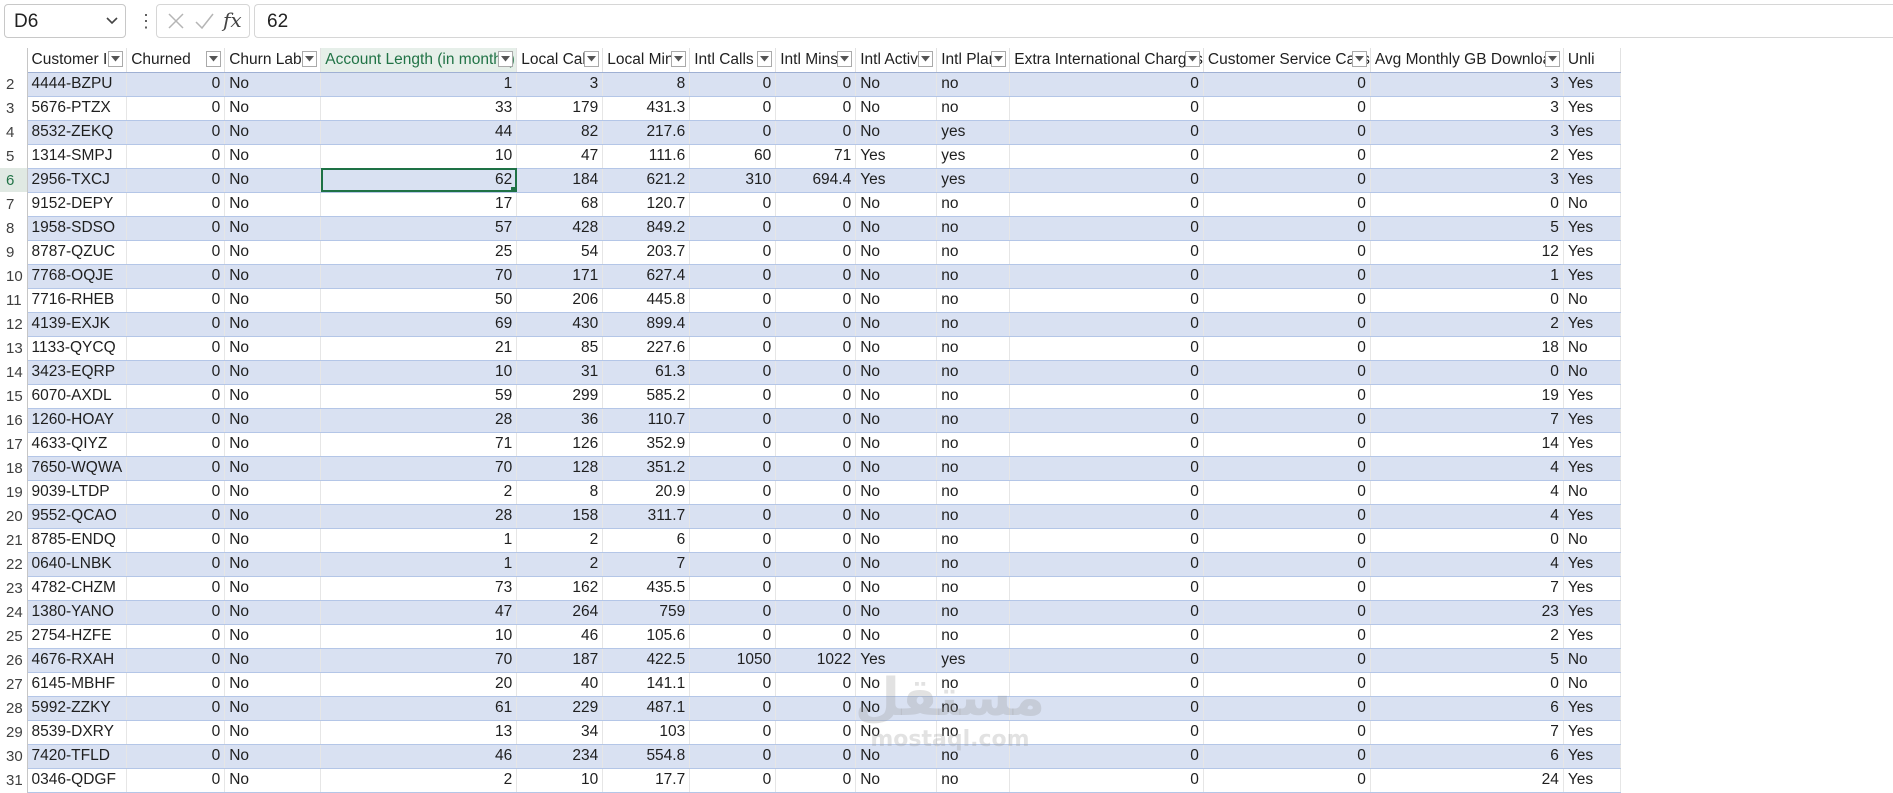  Describe the element at coordinates (419, 84) in the screenshot. I see `table-cell: 1` at that location.